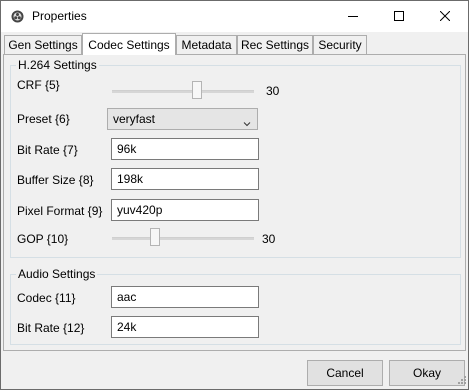  I want to click on crf-slider, so click(184, 91).